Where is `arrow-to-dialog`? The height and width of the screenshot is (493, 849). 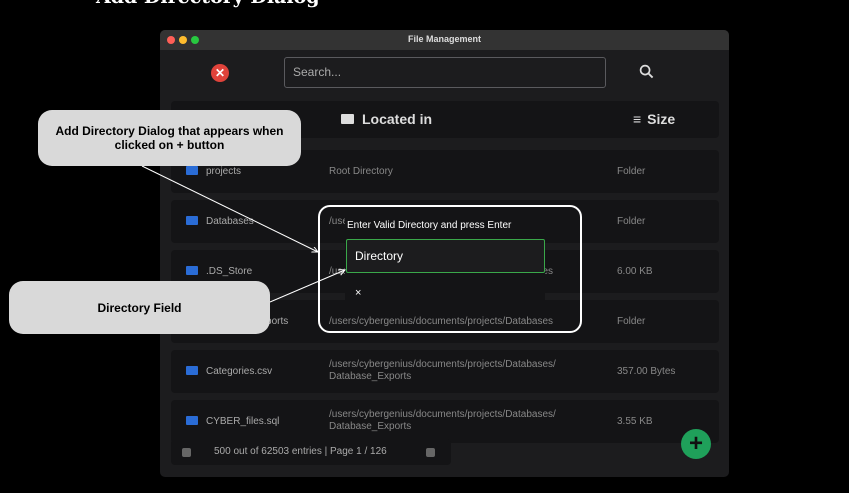
arrow-to-dialog is located at coordinates (229, 208).